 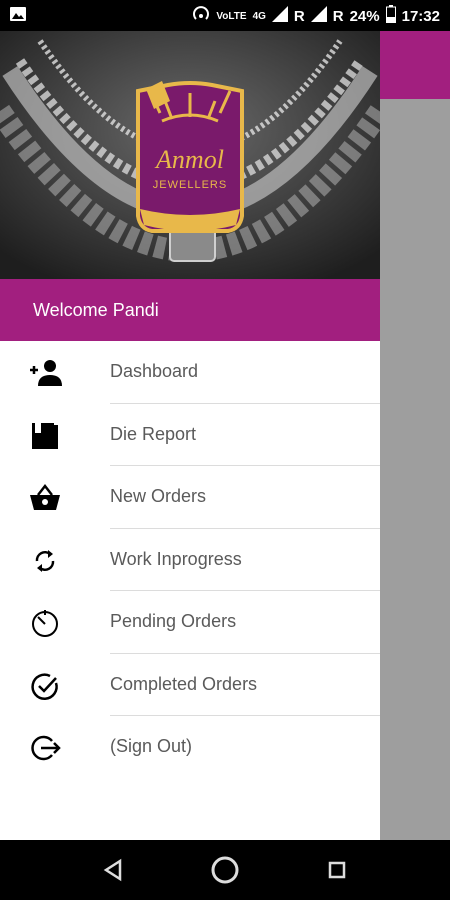 I want to click on menu-item-new-orders: New Orders, so click(x=190, y=497).